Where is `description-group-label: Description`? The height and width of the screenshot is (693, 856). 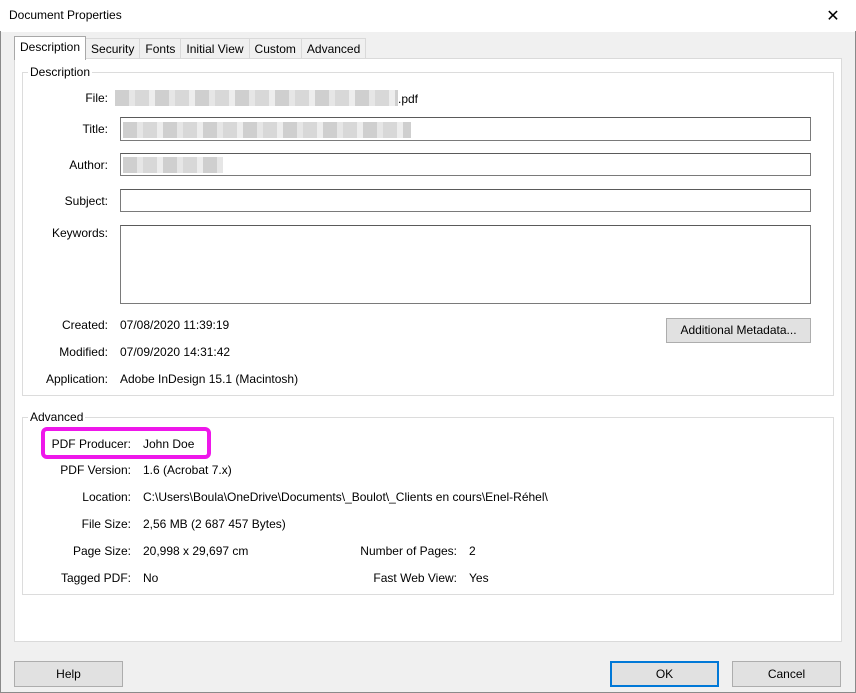
description-group-label: Description is located at coordinates (60, 72).